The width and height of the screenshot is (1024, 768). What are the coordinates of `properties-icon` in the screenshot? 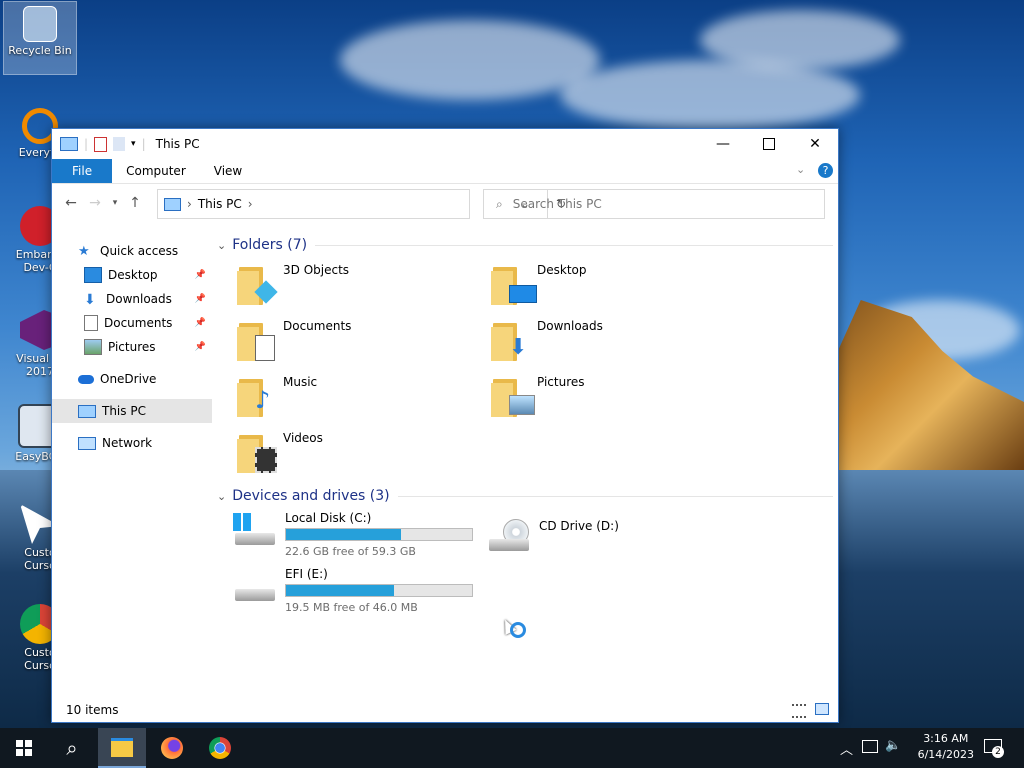 It's located at (101, 144).